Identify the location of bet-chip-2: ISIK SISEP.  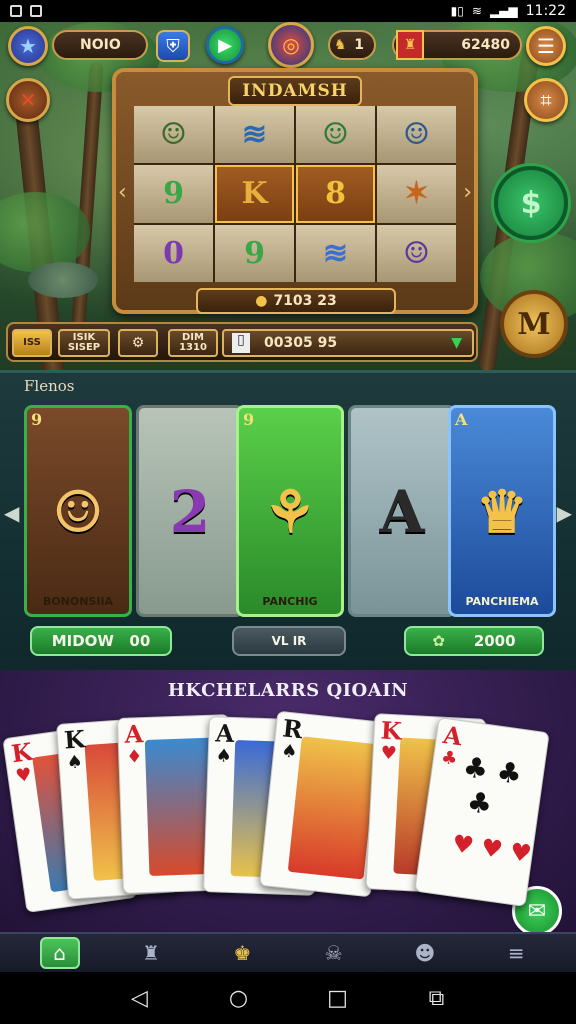
(84, 343).